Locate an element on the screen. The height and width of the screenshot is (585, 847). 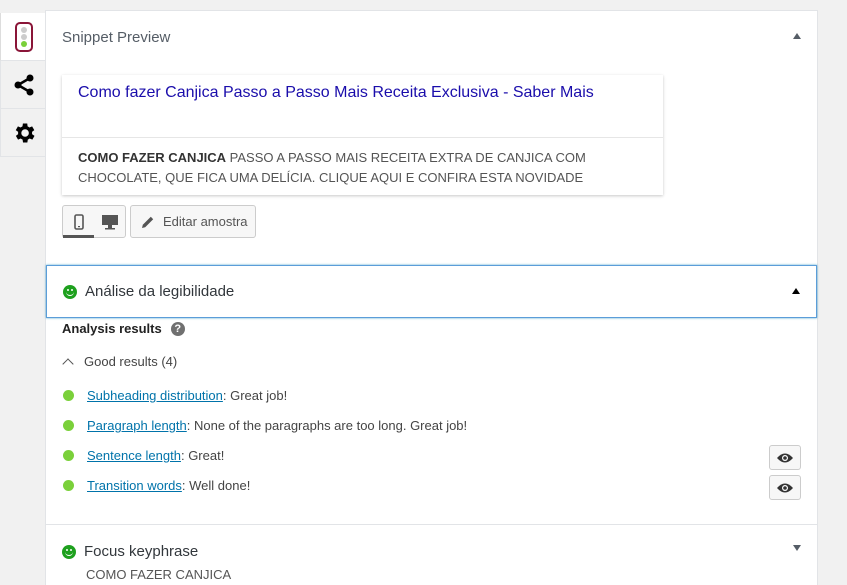
pencil-icon is located at coordinates (148, 222).